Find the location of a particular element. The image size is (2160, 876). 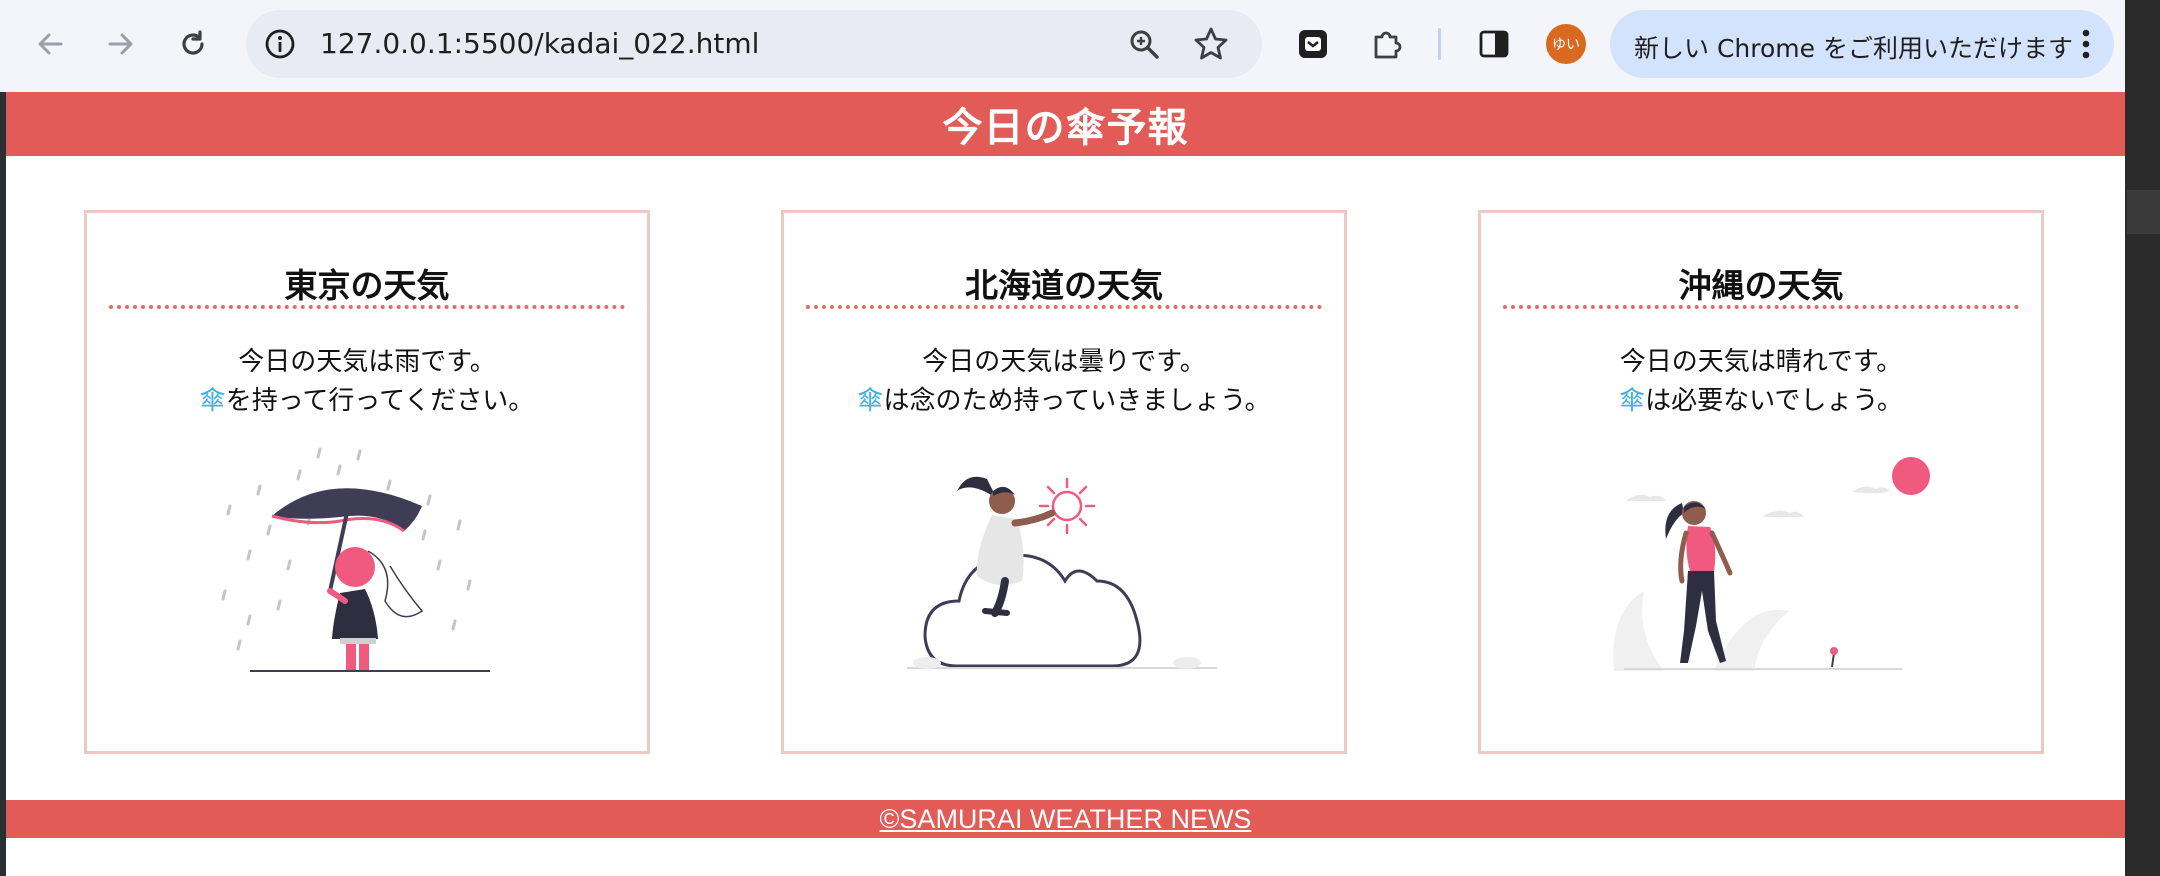

arrow-right-icon is located at coordinates (120, 44).